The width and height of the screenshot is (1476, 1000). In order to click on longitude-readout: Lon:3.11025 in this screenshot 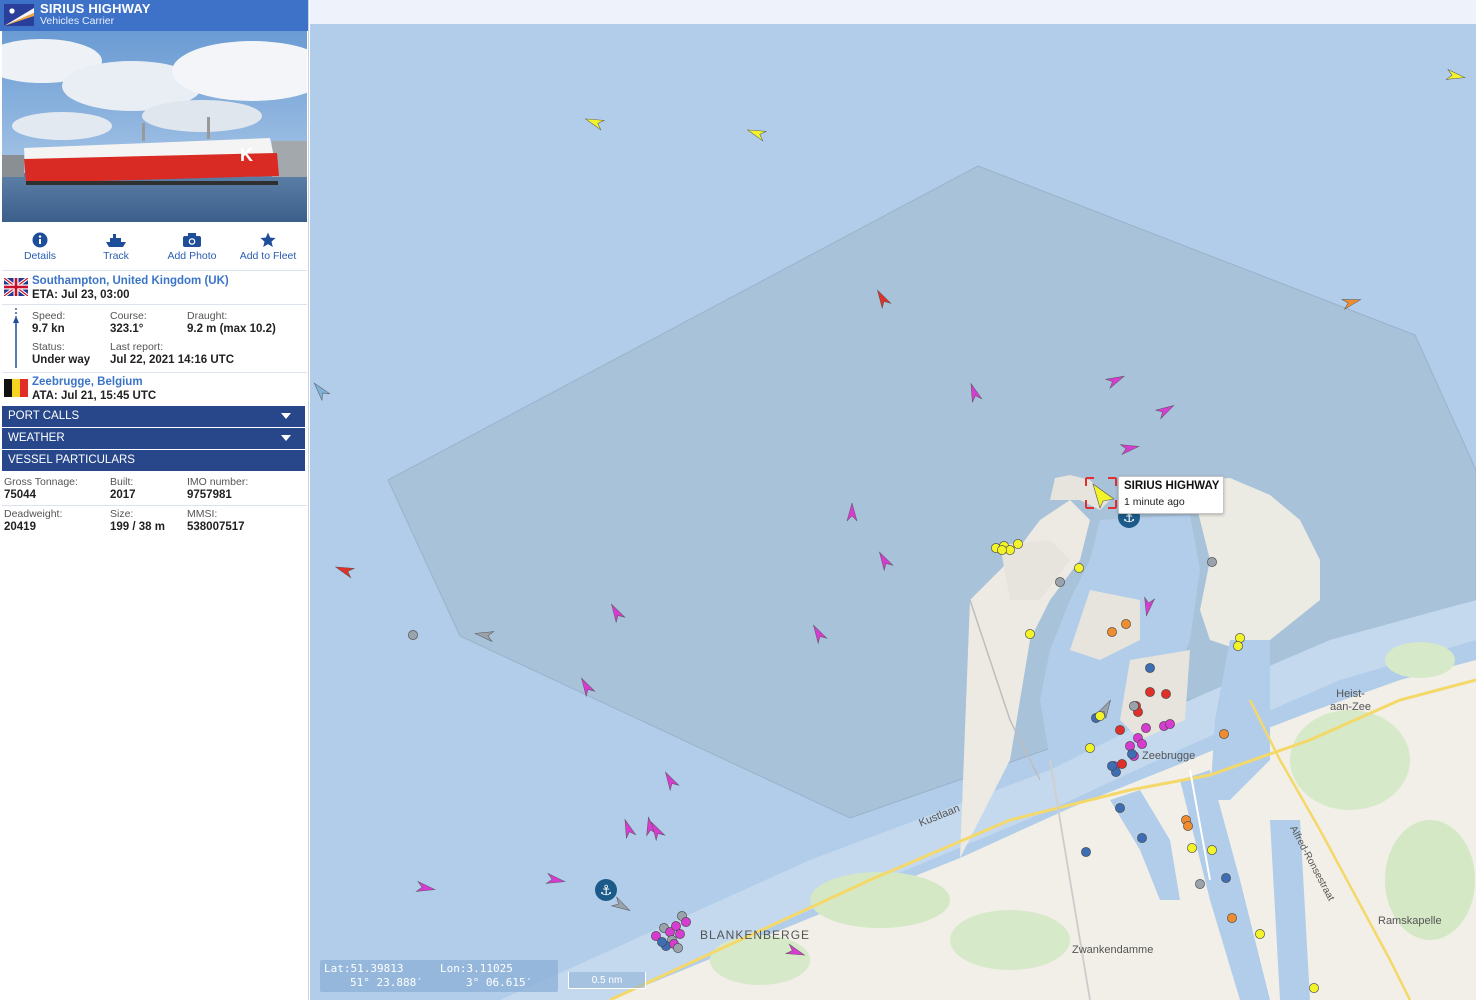, I will do `click(476, 968)`.